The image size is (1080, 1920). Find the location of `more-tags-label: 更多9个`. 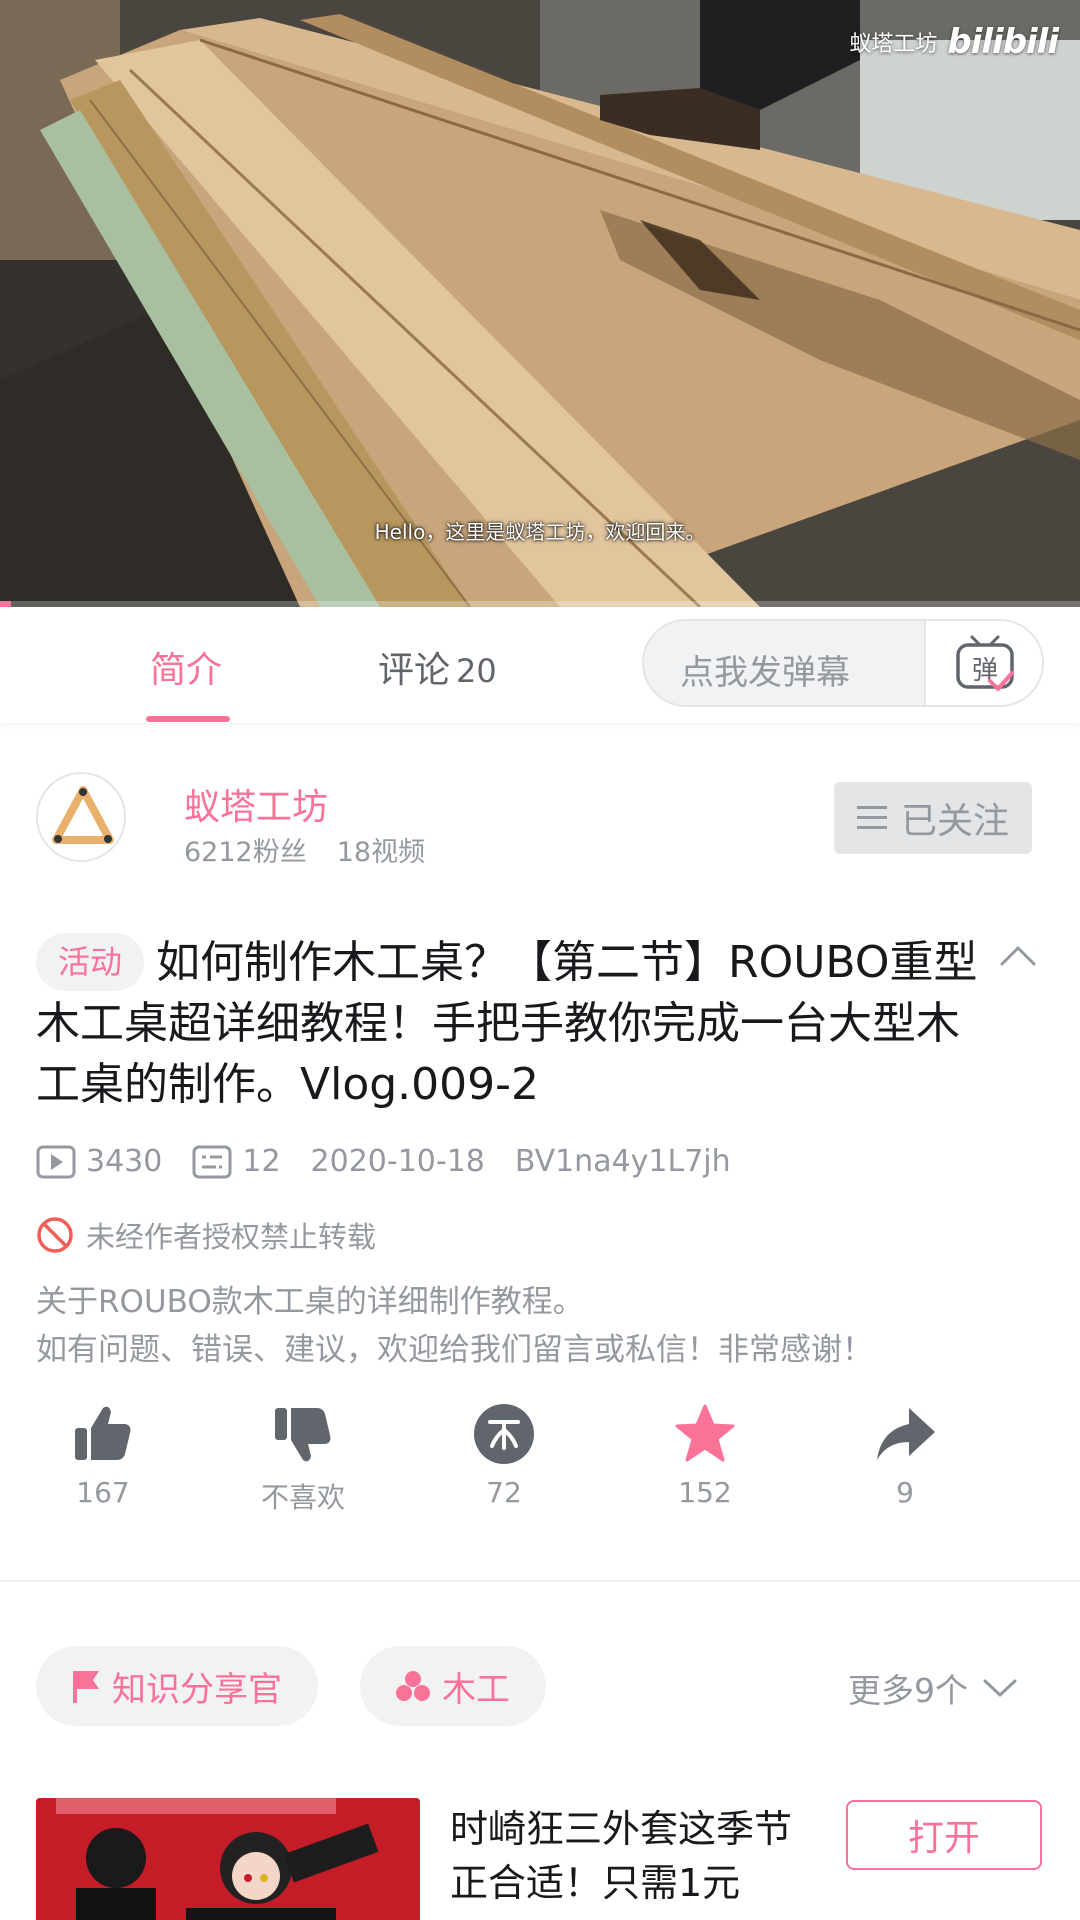

more-tags-label: 更多9个 is located at coordinates (908, 1690).